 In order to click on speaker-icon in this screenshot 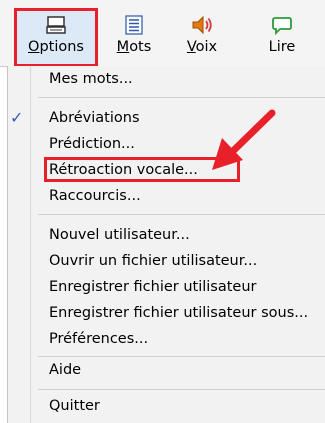, I will do `click(202, 22)`.